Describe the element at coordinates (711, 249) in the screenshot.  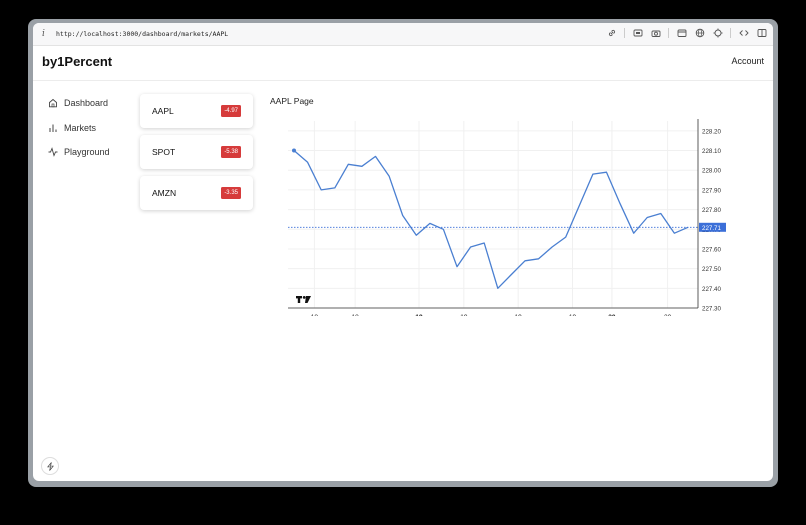
I see `y-tick-label: 227.60` at that location.